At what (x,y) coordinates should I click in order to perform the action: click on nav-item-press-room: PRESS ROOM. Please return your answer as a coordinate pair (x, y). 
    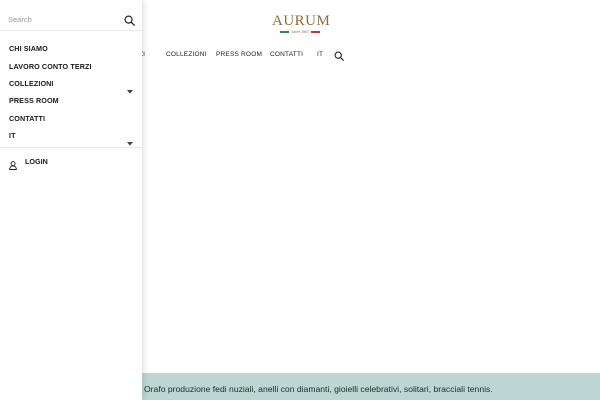
    Looking at the image, I should click on (239, 54).